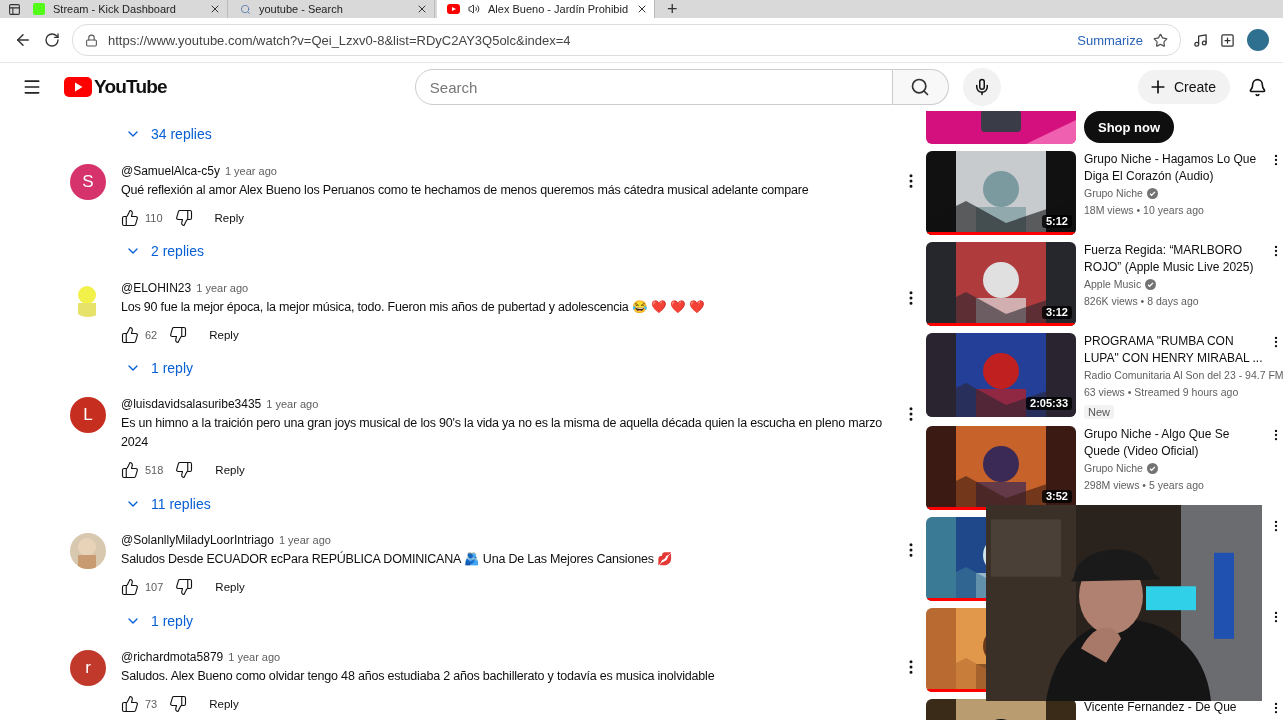 The image size is (1283, 720). I want to click on comment-text: Los 90 fue la mejor época, la mejor música, todo. Fueron mis años de pubertad y adolescencia 😂 ❤ ❤ ❤, so click(413, 307).